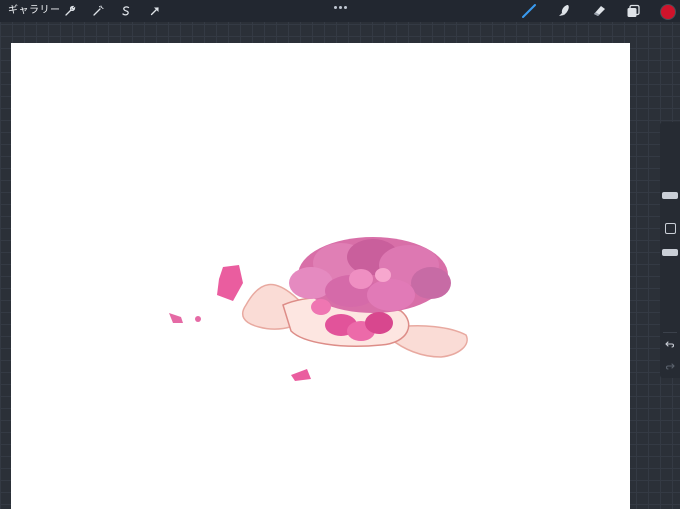 The width and height of the screenshot is (680, 509). I want to click on sidebar-divider, so click(670, 332).